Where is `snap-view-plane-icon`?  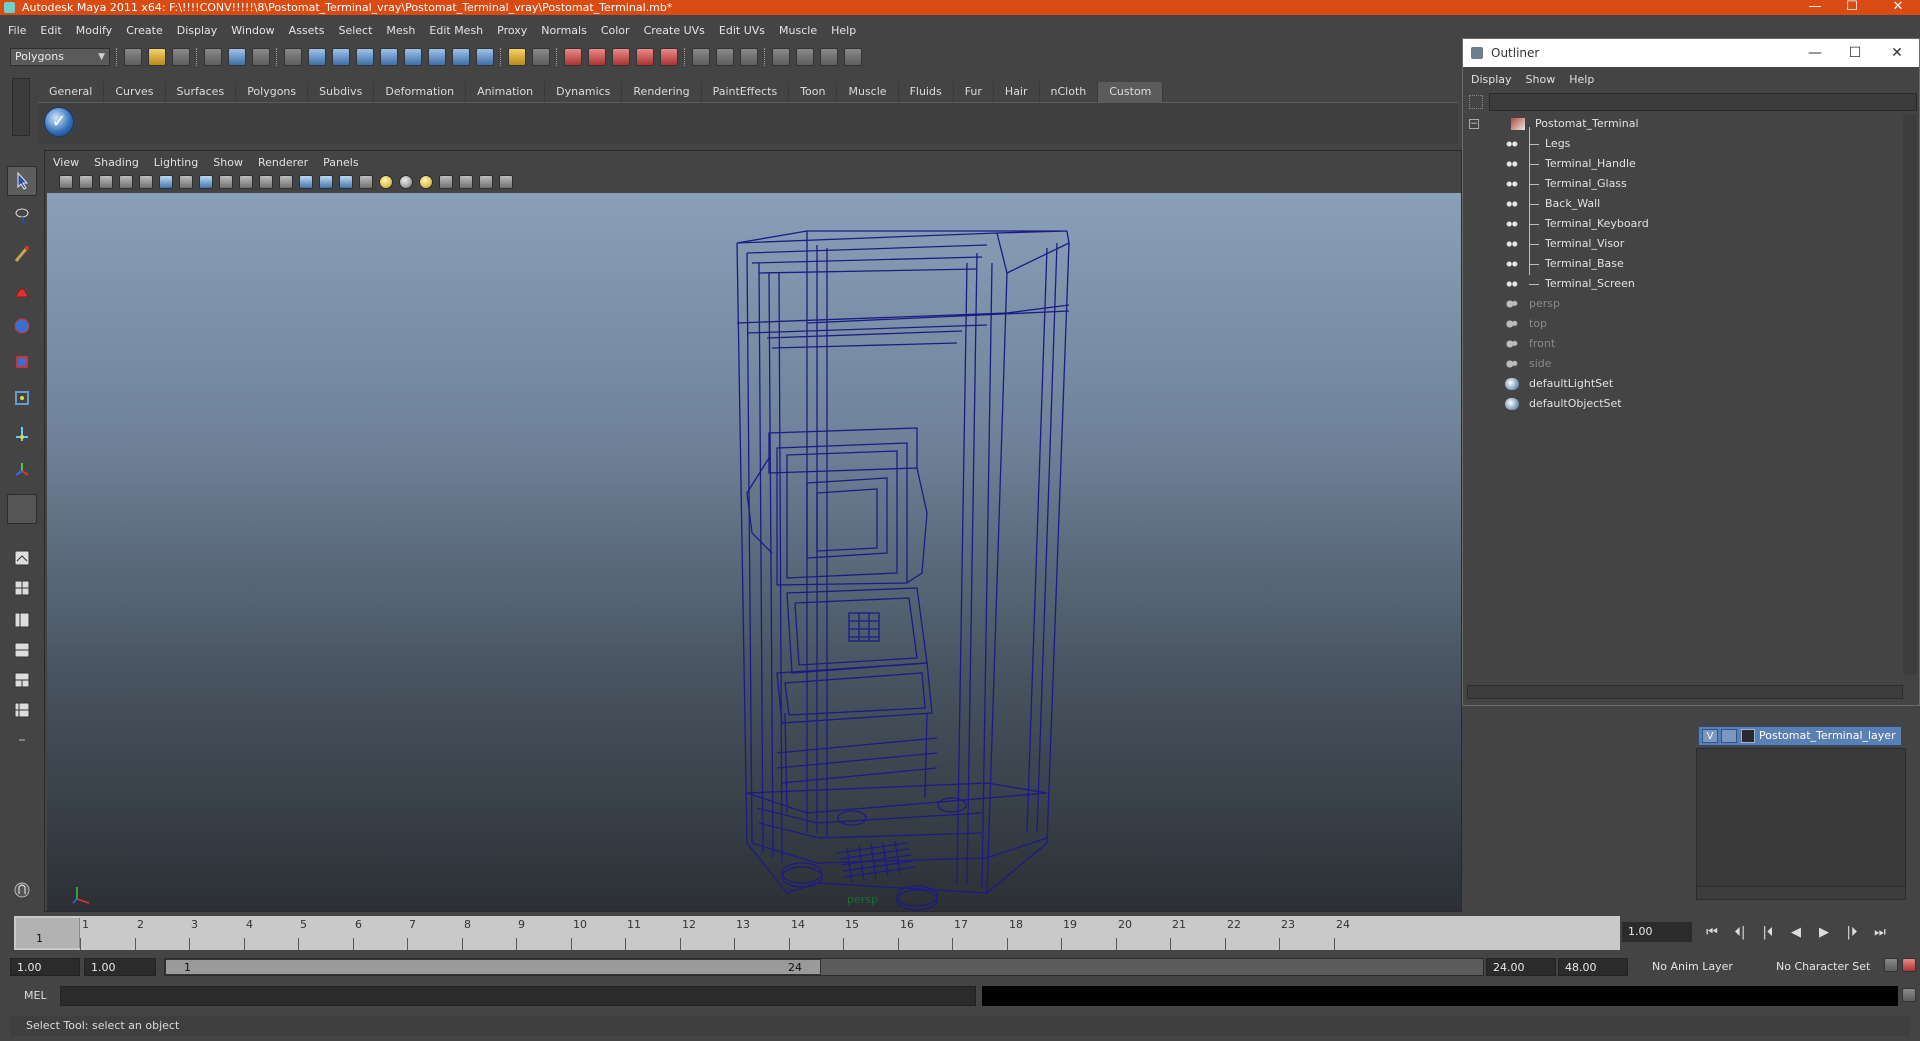 snap-view-plane-icon is located at coordinates (645, 57).